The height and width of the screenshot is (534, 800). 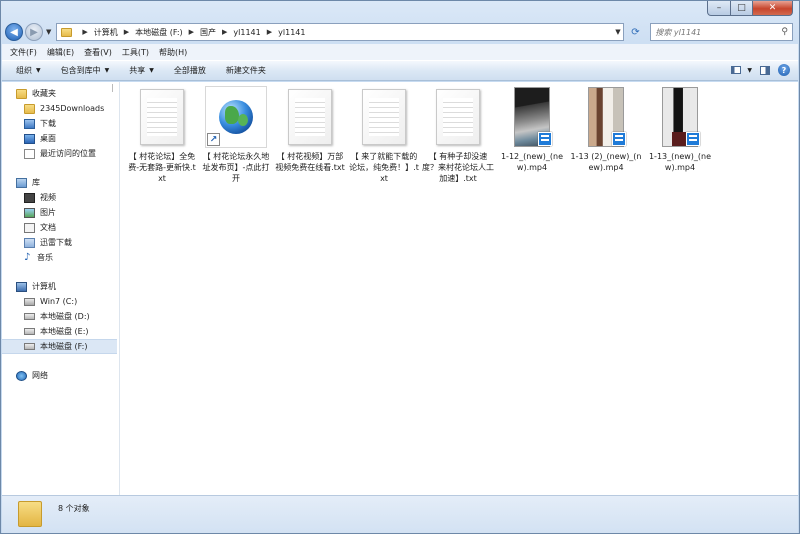 I want to click on nav-item-label: 本地磁盘 (E:), so click(x=64, y=331).